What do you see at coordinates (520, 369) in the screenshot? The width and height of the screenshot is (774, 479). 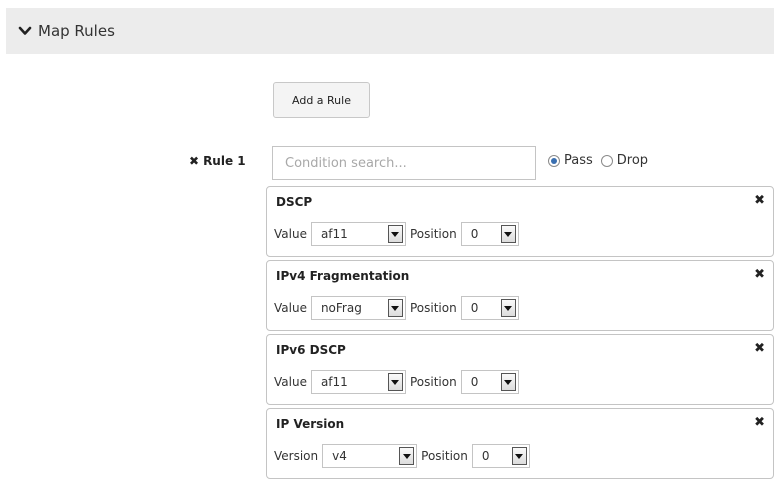 I see `condition-ipv6-dscp: IPv6 DSCP ✖ Value af11 Position 0` at bounding box center [520, 369].